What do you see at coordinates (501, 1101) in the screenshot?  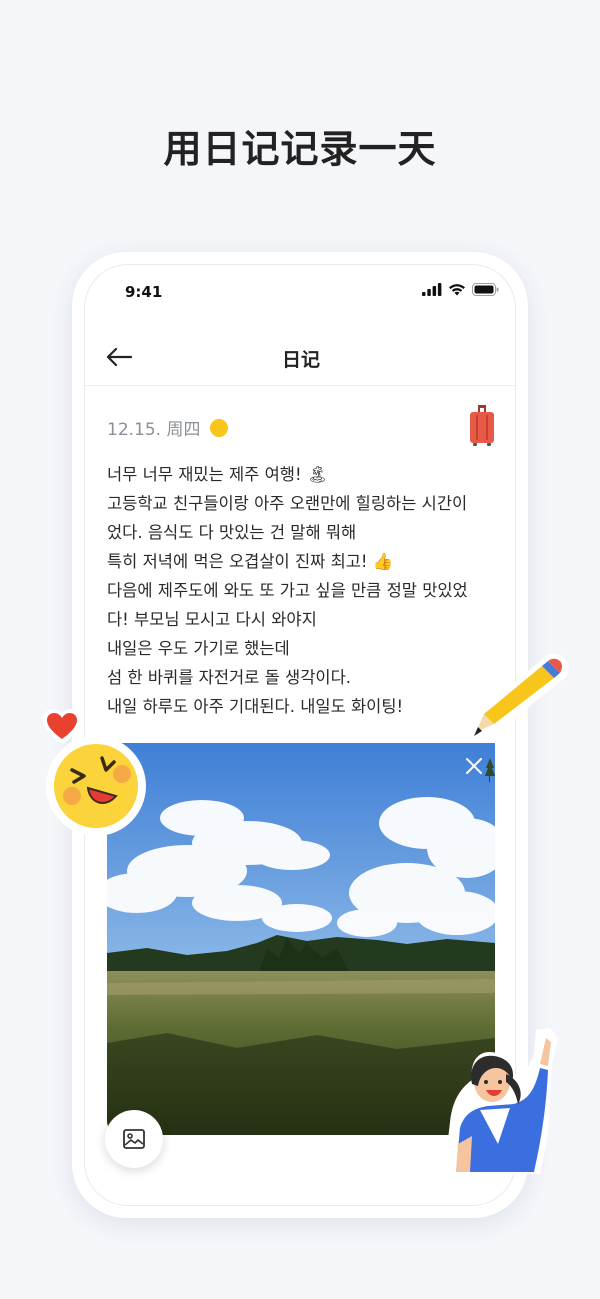 I see `cheering-woman-sticker` at bounding box center [501, 1101].